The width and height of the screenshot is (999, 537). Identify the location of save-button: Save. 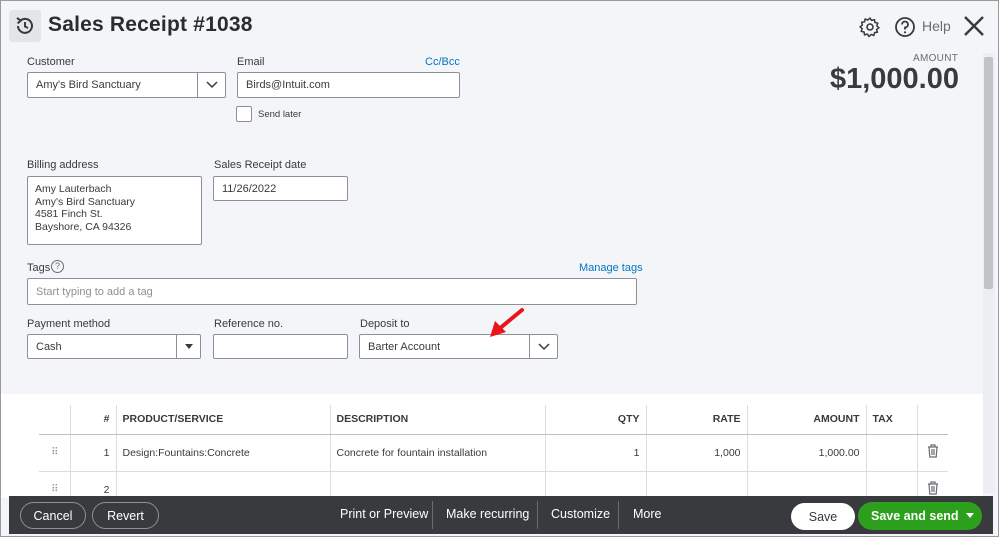
(823, 516).